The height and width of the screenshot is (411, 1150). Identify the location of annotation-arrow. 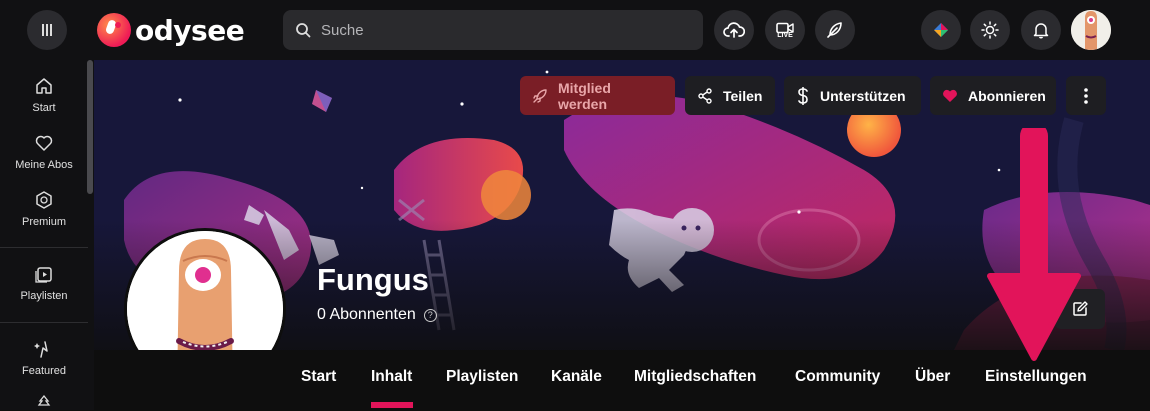
(1034, 244).